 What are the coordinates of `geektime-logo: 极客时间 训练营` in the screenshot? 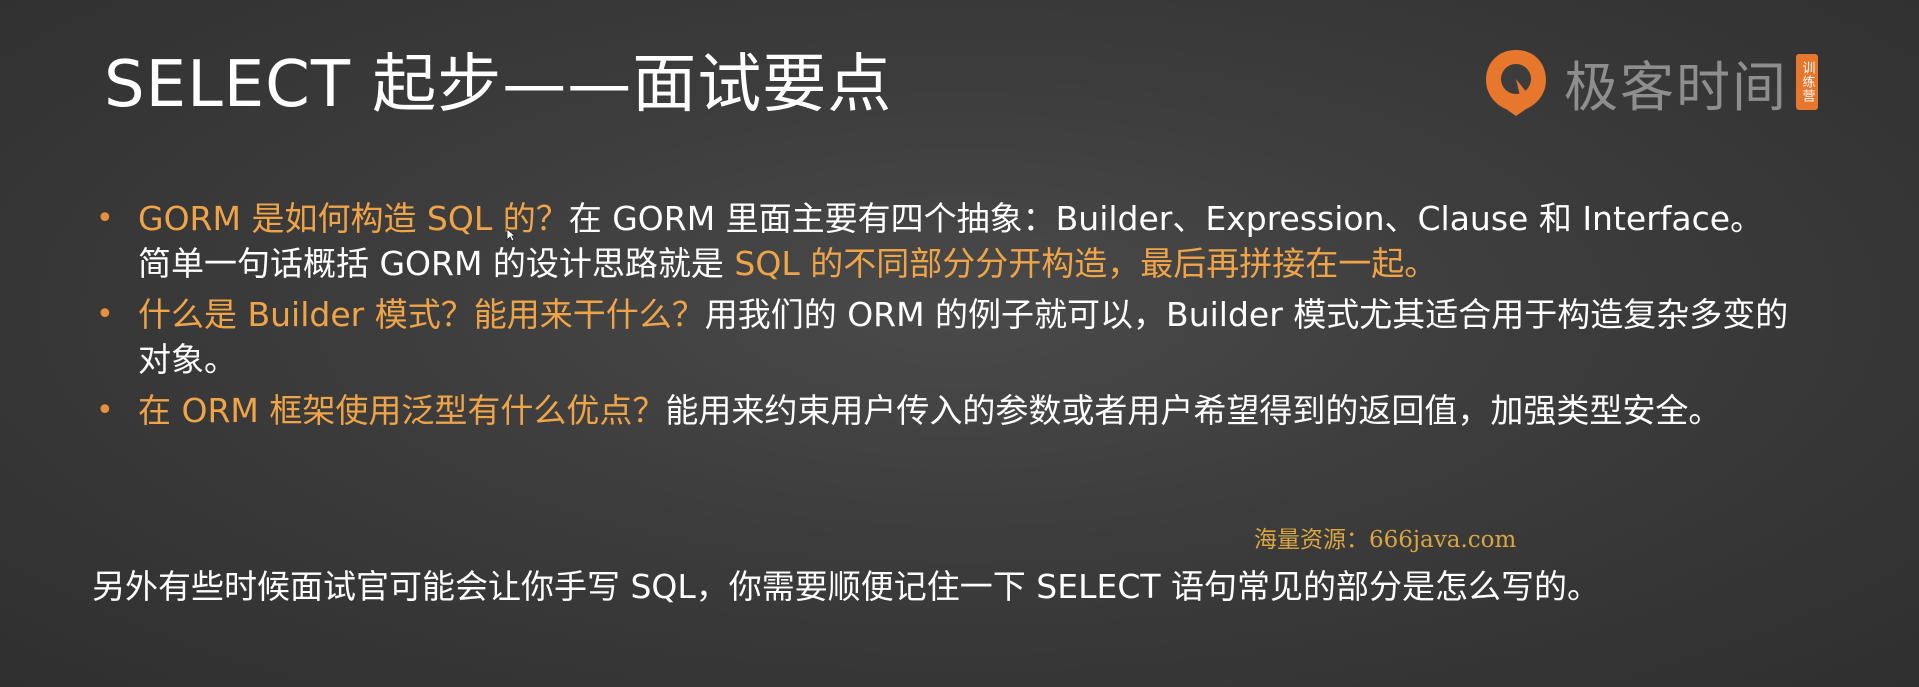 It's located at (1650, 82).